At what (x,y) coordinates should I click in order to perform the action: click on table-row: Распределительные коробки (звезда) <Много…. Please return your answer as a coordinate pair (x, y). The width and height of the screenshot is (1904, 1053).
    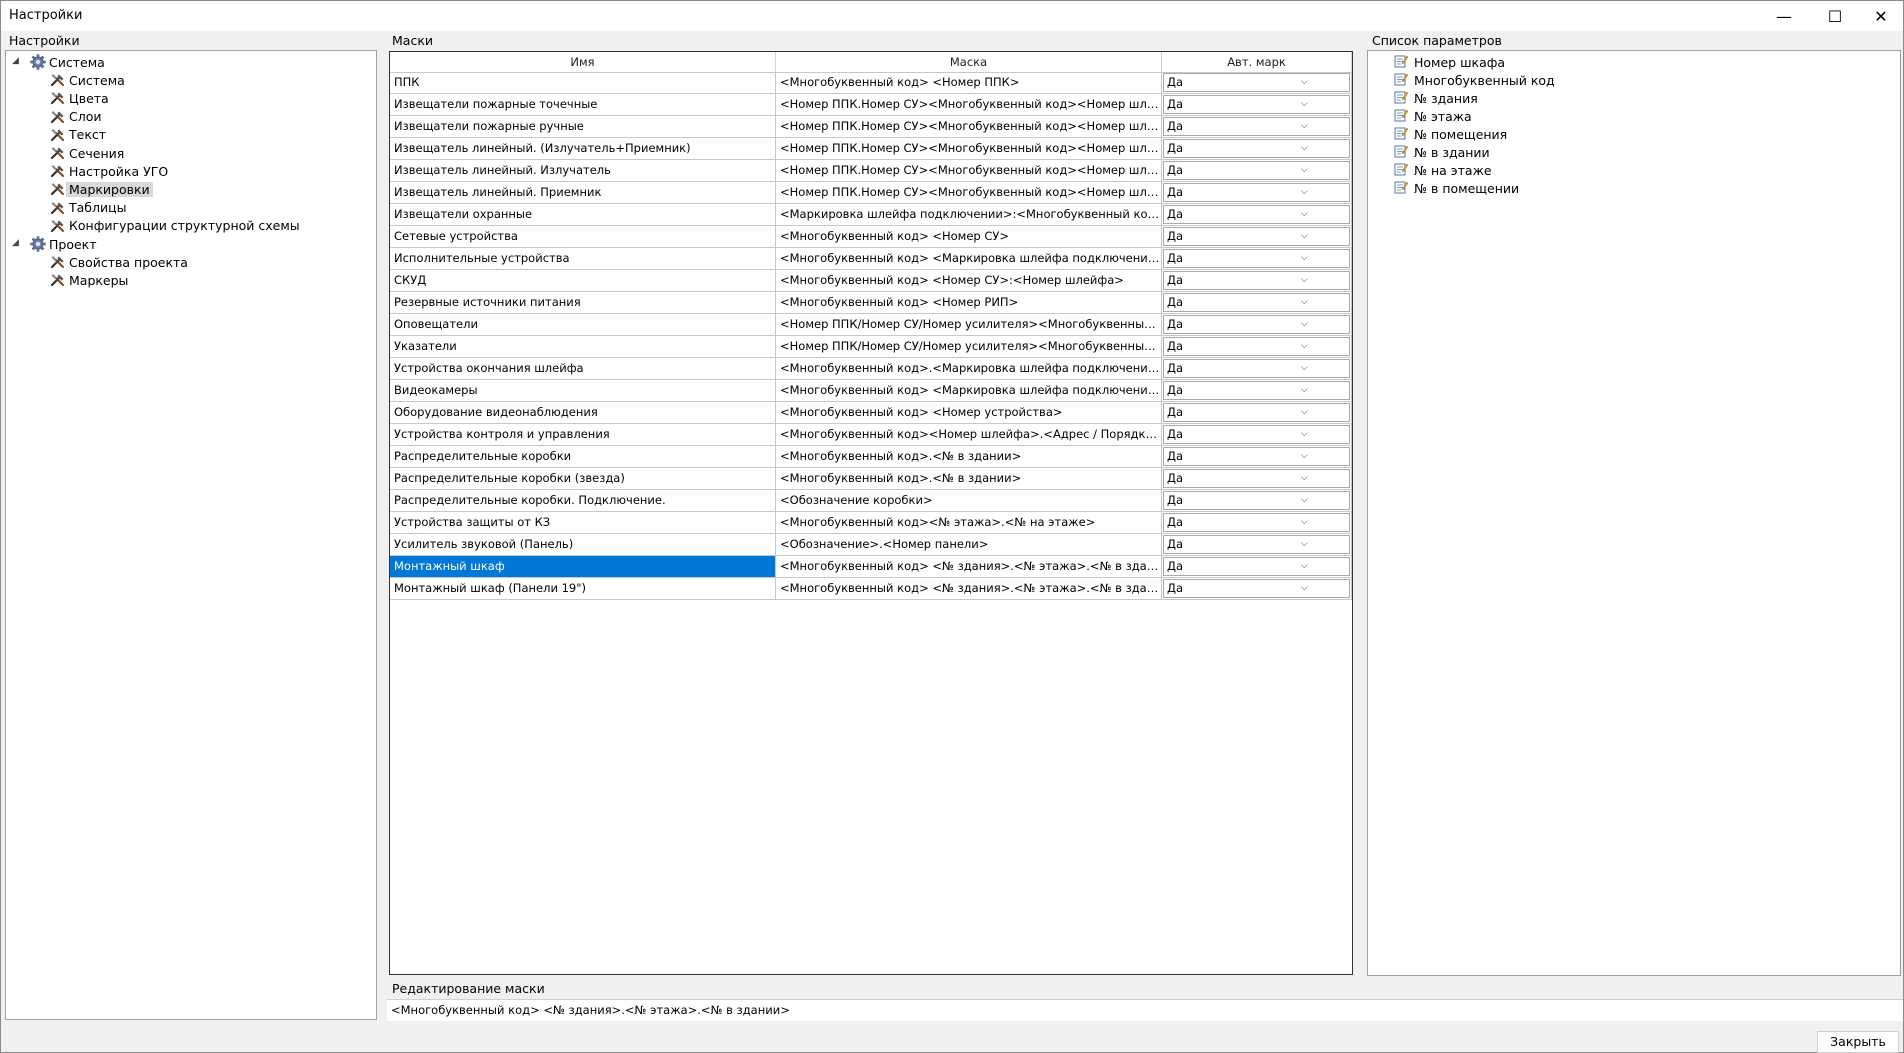
    Looking at the image, I should click on (871, 479).